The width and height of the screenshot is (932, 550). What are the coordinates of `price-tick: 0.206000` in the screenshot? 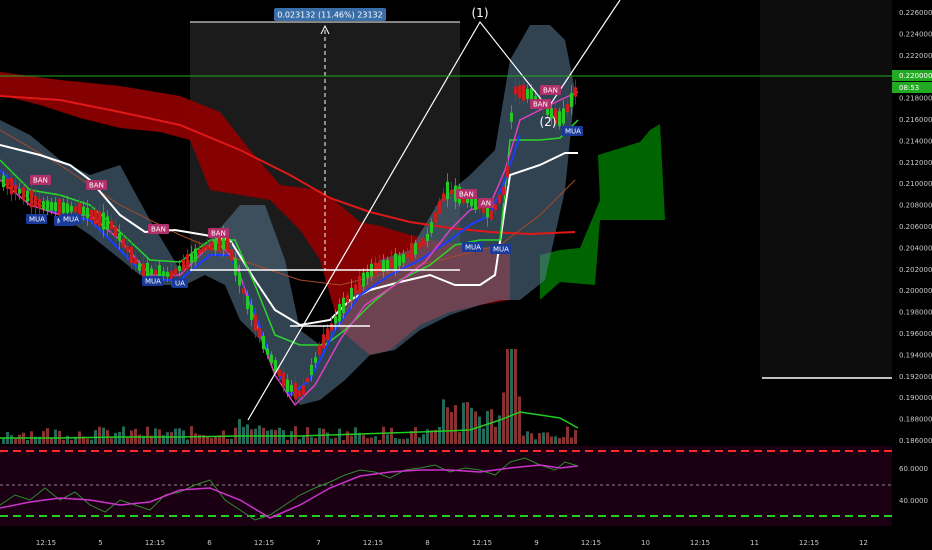 It's located at (915, 227).